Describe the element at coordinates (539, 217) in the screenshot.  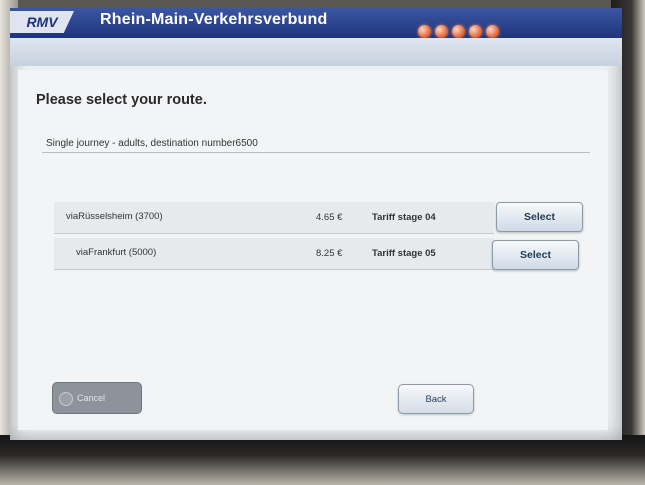
I see `select-route-ruesselsheim-button: Select` at that location.